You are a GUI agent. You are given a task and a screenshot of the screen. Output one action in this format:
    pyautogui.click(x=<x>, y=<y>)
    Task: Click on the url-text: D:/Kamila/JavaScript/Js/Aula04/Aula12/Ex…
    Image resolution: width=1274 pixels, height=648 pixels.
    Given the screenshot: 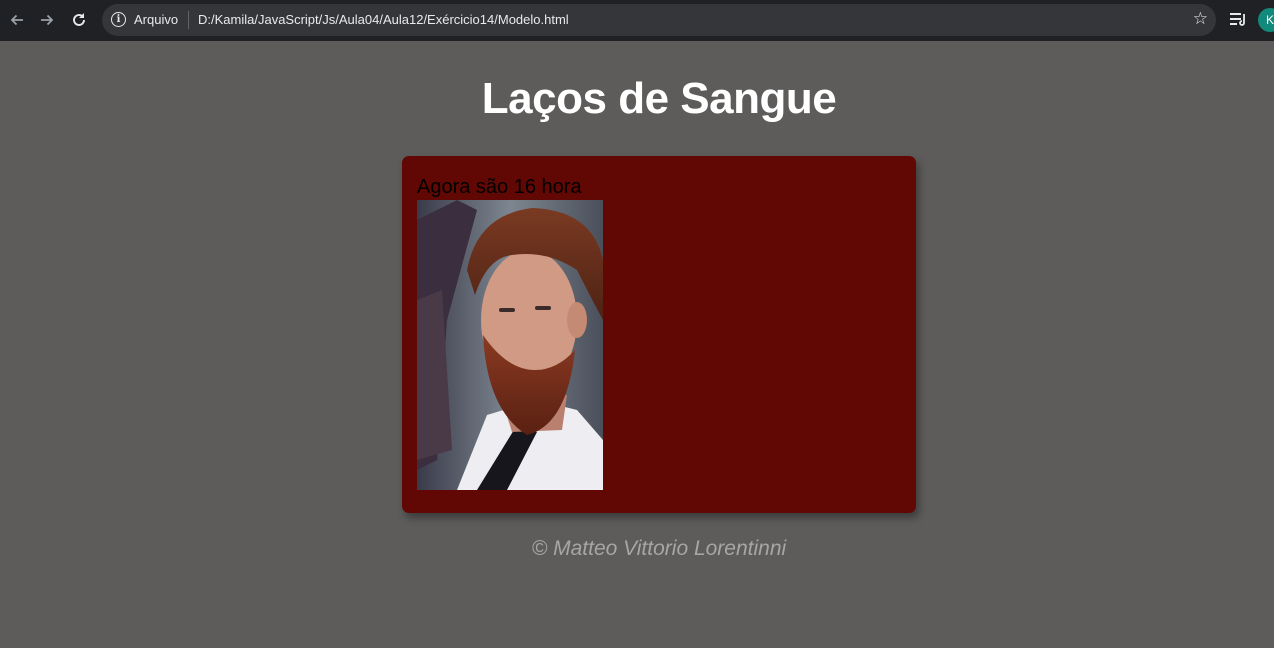 What is the action you would take?
    pyautogui.click(x=383, y=19)
    